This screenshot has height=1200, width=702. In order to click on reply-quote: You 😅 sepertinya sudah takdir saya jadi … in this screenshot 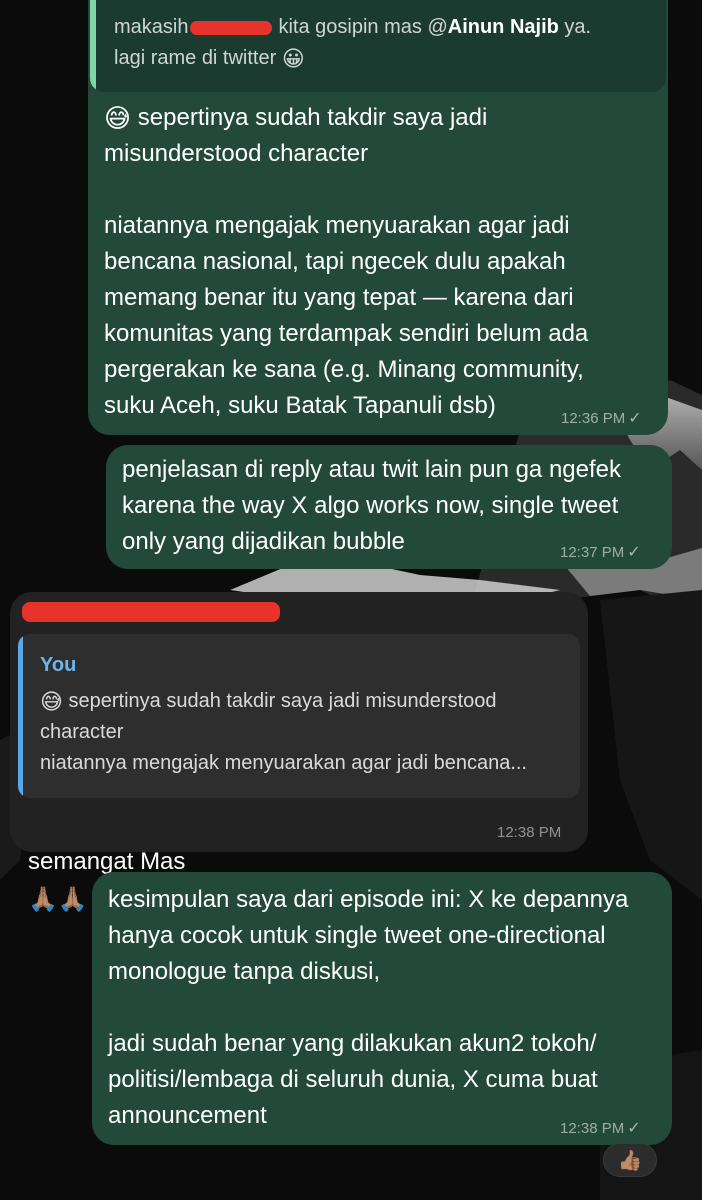, I will do `click(299, 716)`.